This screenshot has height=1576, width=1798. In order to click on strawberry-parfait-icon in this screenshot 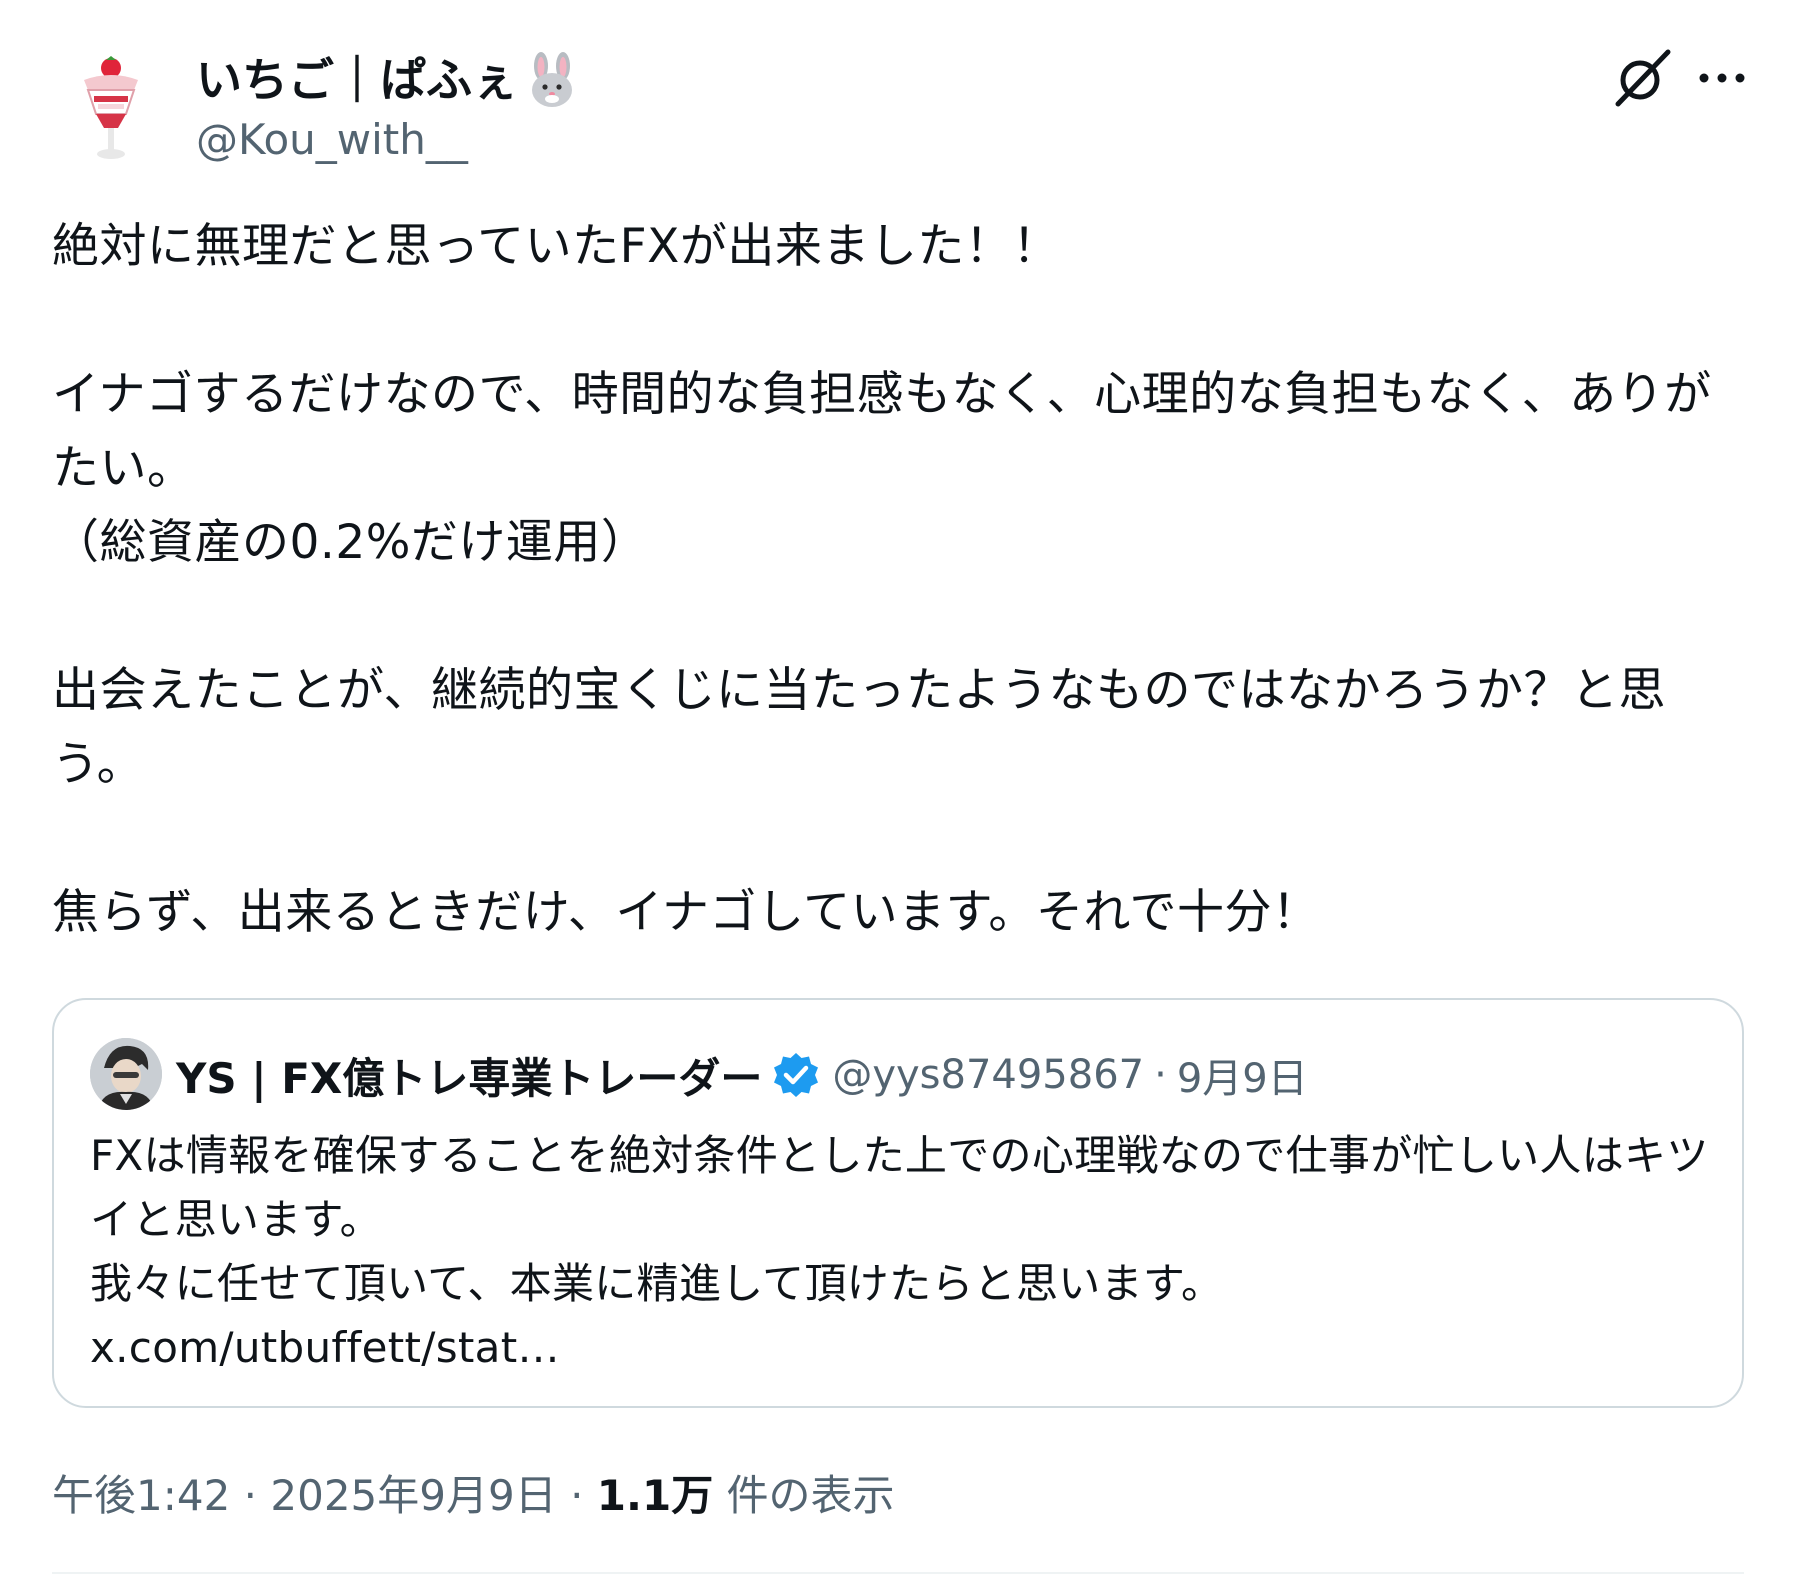, I will do `click(111, 111)`.